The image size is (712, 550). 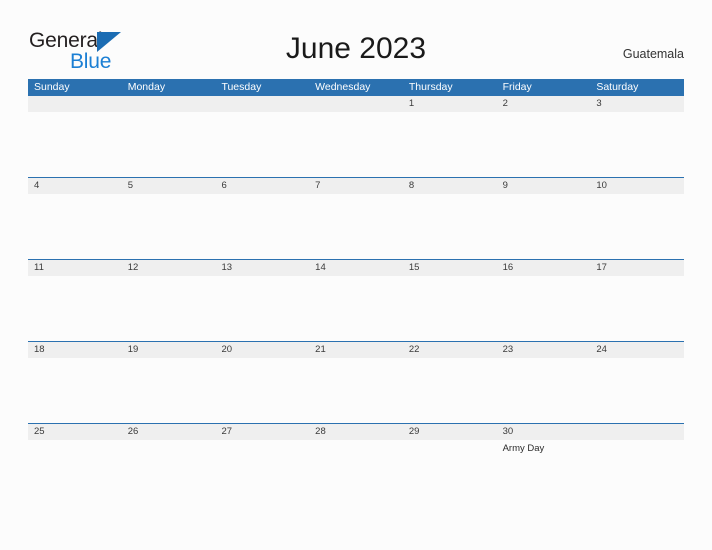 What do you see at coordinates (146, 87) in the screenshot?
I see `weekday-header-monday: Monday` at bounding box center [146, 87].